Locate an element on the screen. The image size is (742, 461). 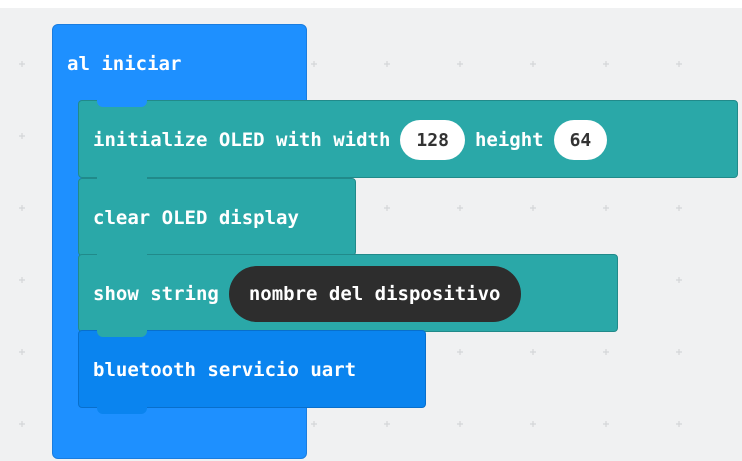
clear-oled-block: clear OLED display is located at coordinates (217, 220).